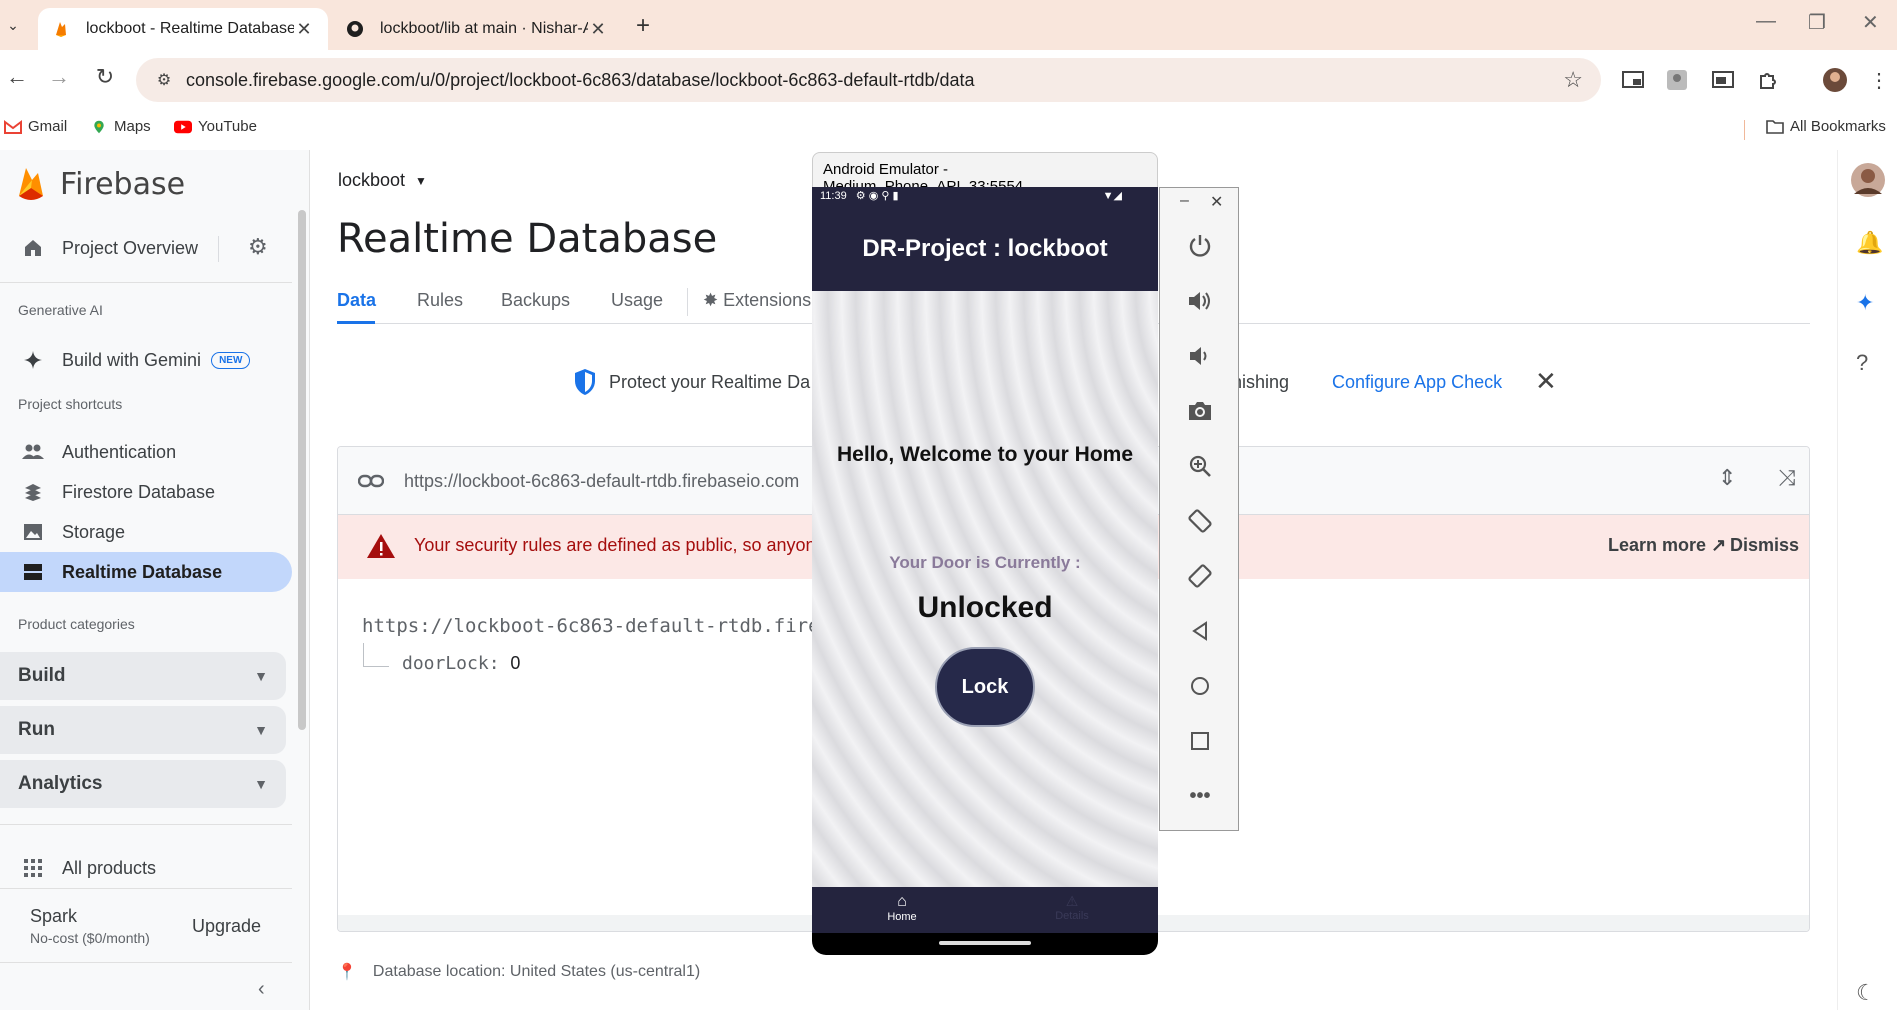 This screenshot has height=1010, width=1897. Describe the element at coordinates (985, 943) in the screenshot. I see `gesture-bar` at that location.